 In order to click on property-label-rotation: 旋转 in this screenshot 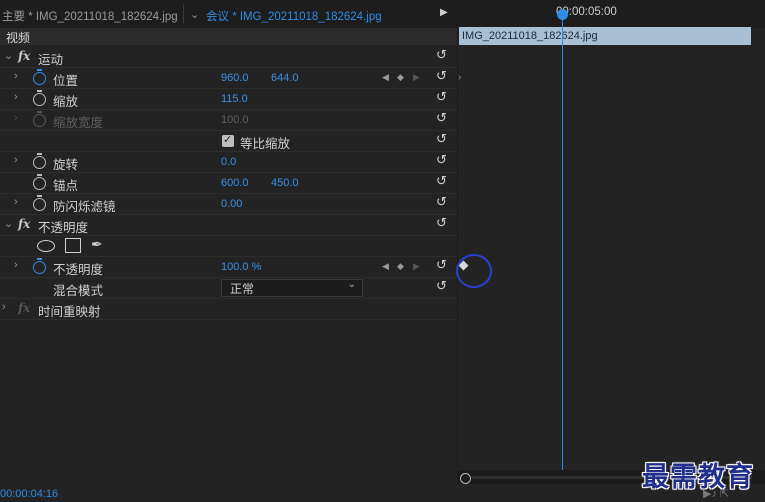, I will do `click(66, 165)`.